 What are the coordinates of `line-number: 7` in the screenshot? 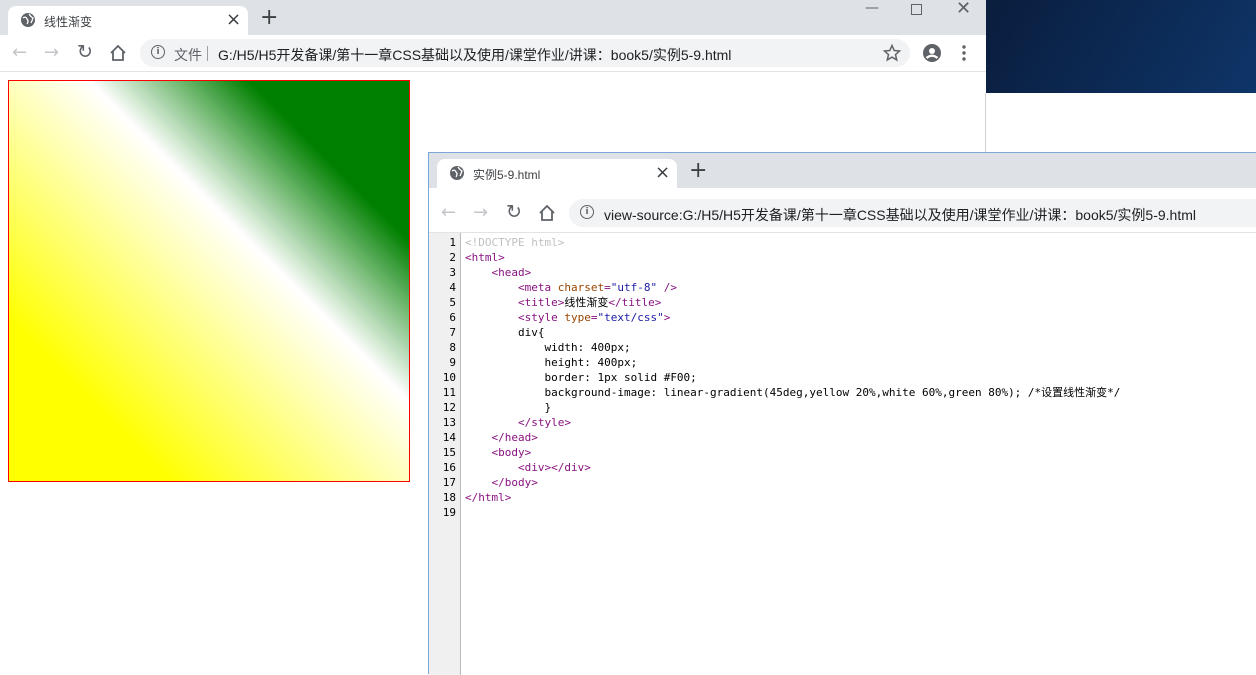 It's located at (452, 332).